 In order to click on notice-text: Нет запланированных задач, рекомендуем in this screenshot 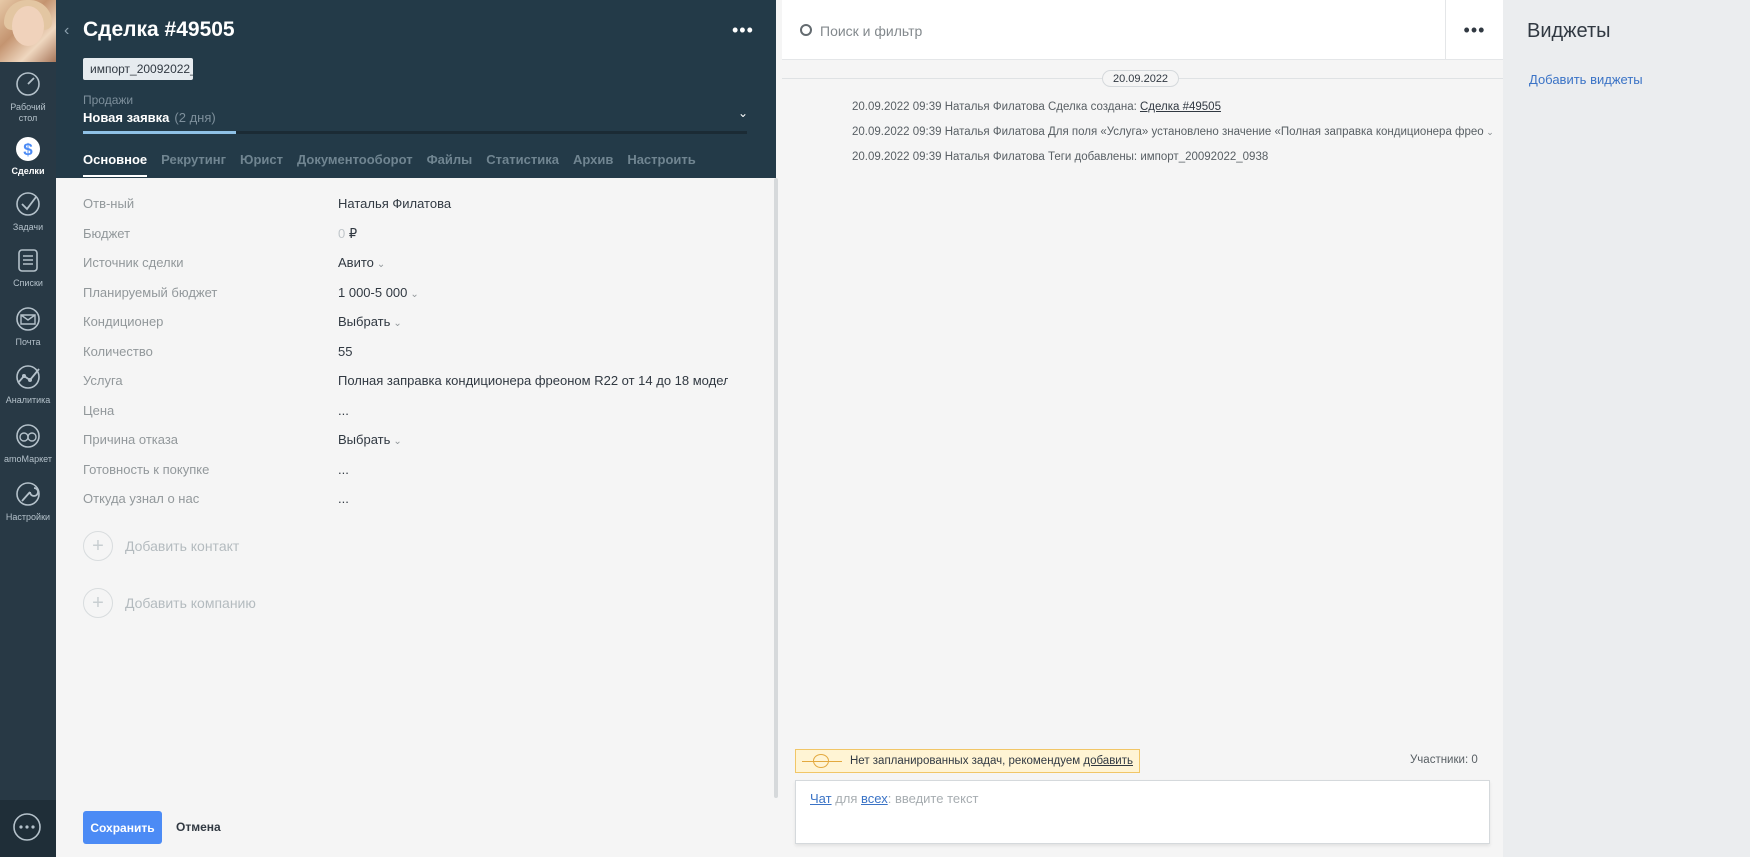, I will do `click(967, 761)`.